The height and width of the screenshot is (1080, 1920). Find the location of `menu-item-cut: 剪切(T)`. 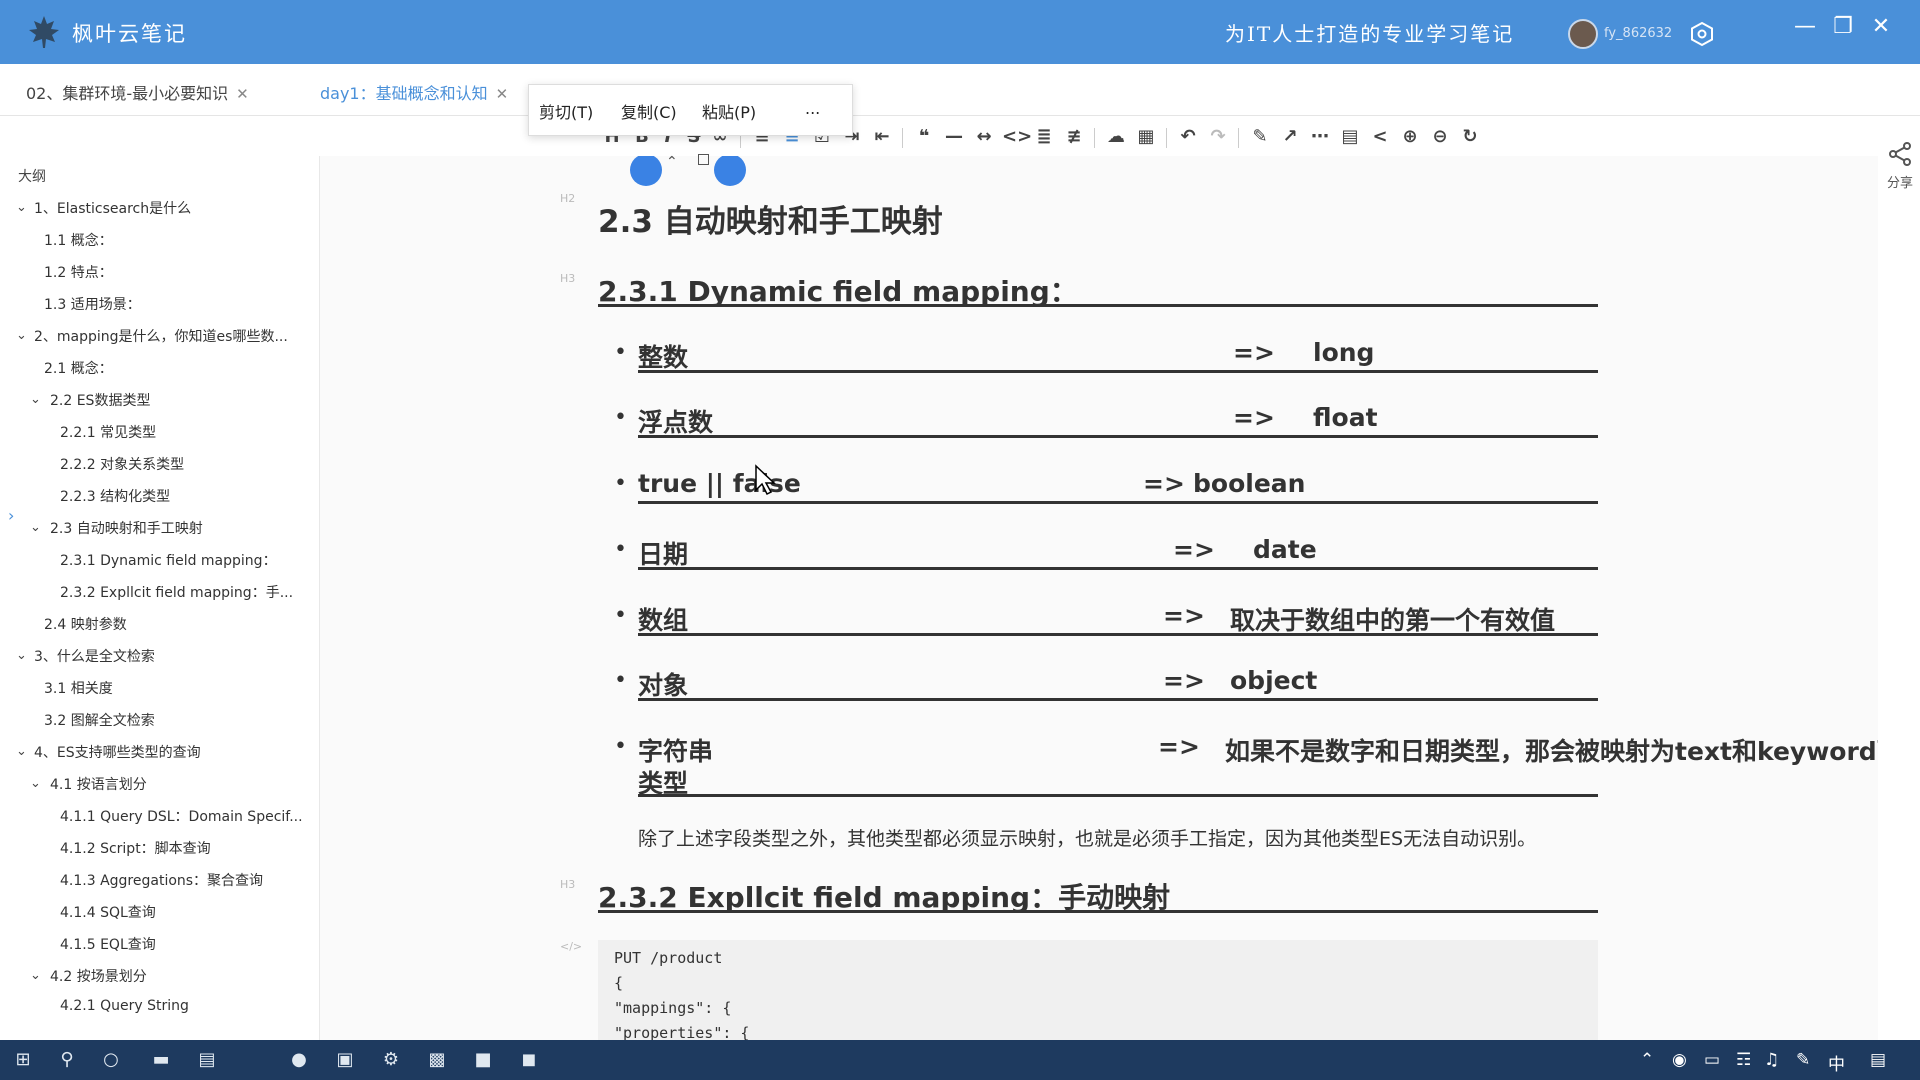

menu-item-cut: 剪切(T) is located at coordinates (566, 111).